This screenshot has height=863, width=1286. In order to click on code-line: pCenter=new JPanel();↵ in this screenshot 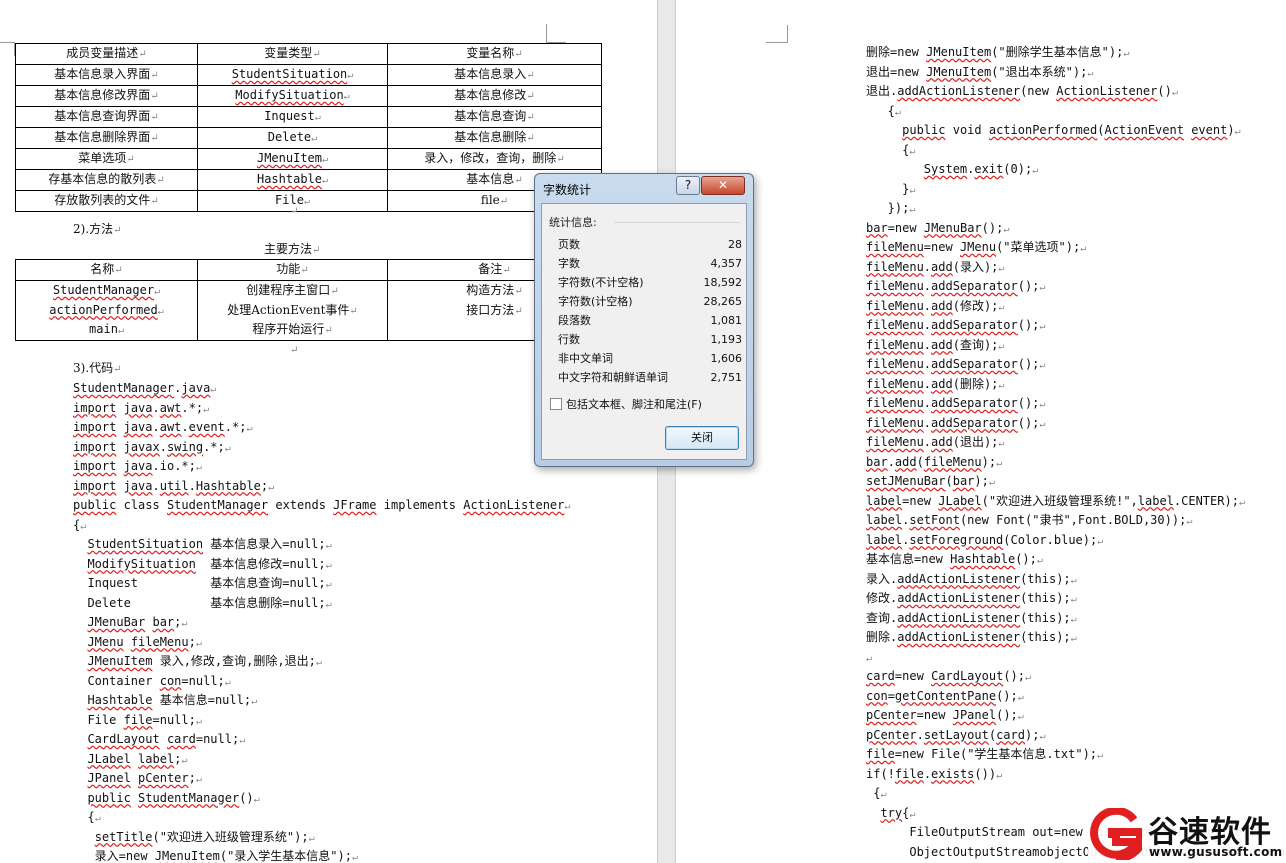, I will do `click(945, 715)`.